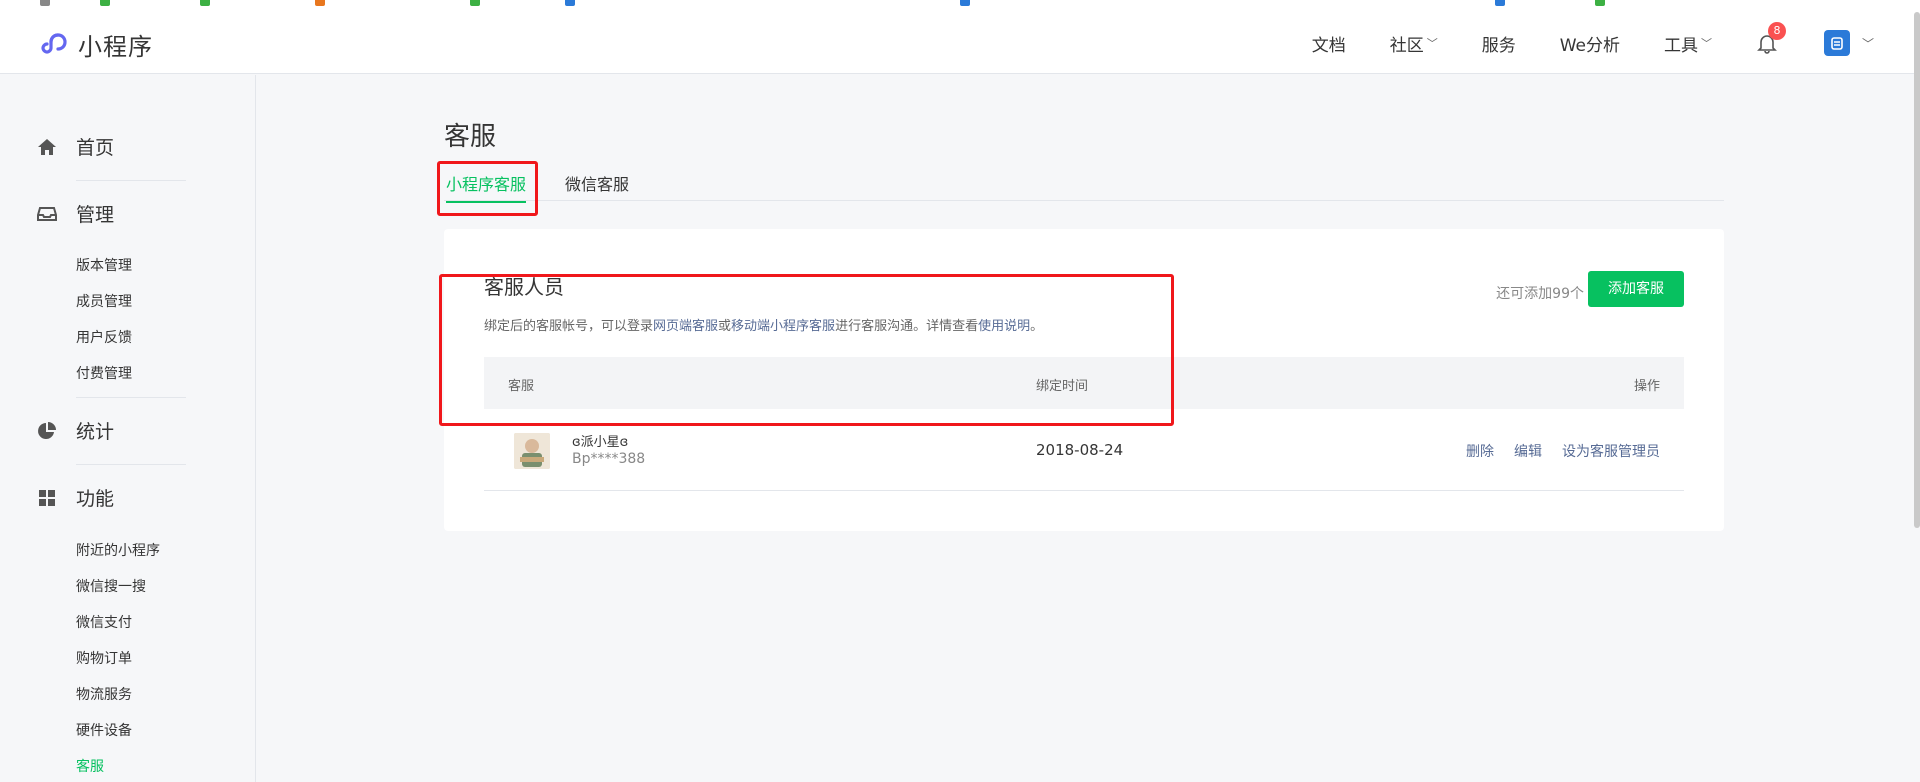  I want to click on nav-tools: 工具 ﹀, so click(1688, 43).